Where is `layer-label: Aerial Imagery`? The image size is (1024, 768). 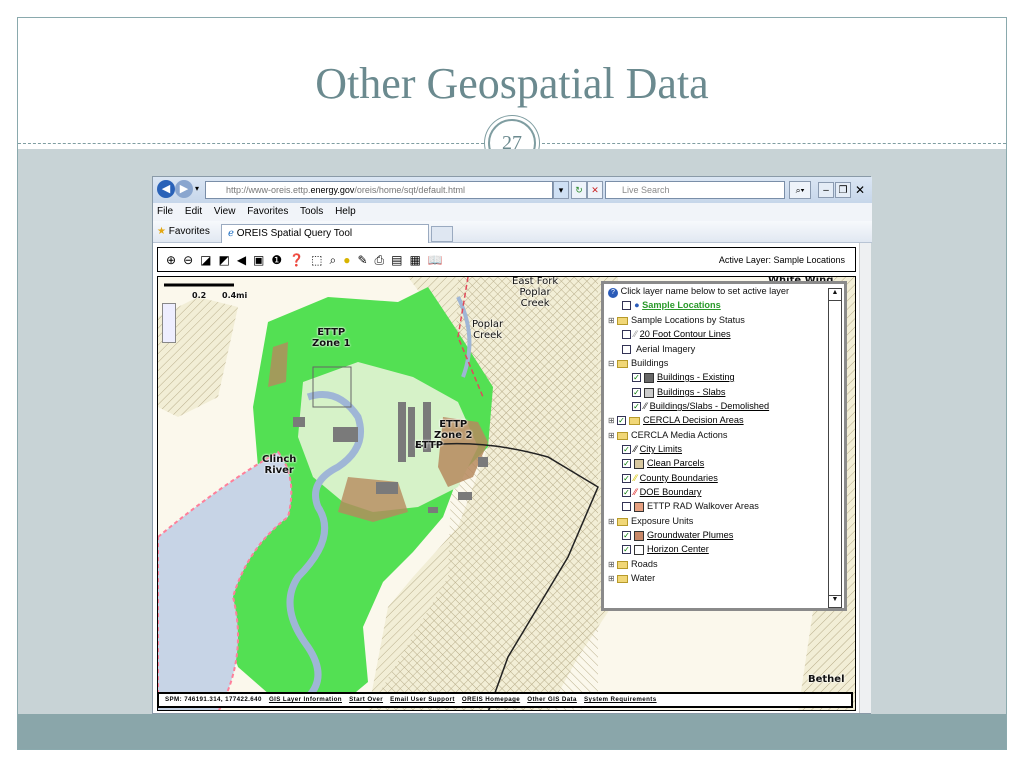 layer-label: Aerial Imagery is located at coordinates (666, 349).